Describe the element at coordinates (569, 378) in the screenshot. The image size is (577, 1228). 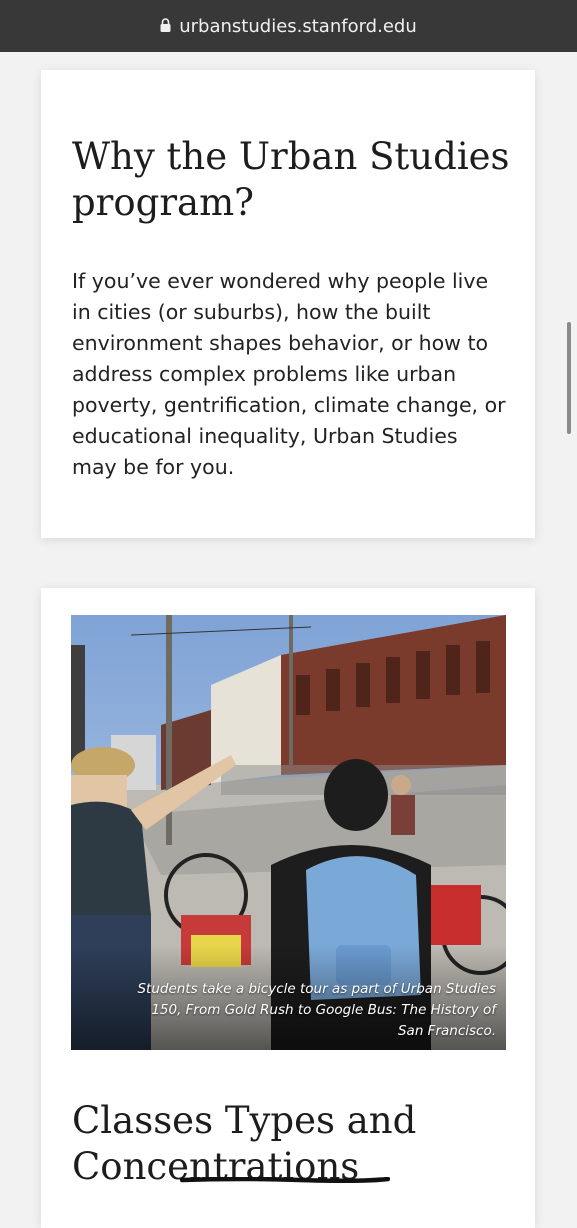
I see `scrollbar` at that location.